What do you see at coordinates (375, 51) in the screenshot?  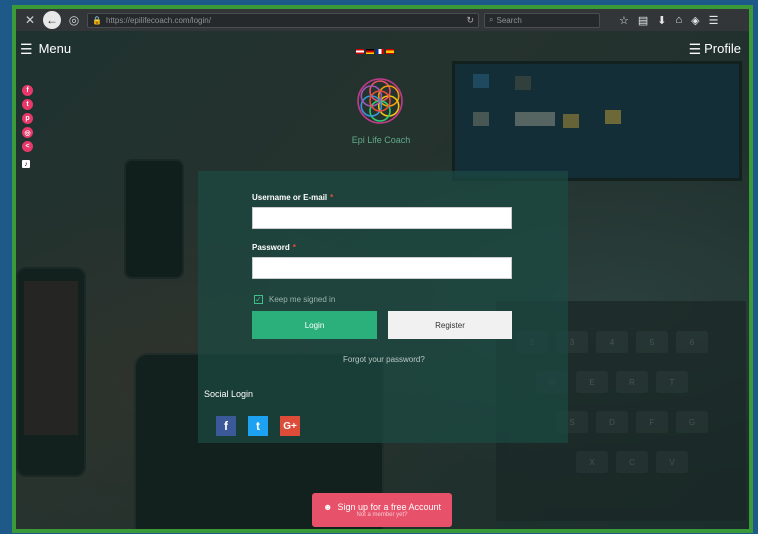 I see `language-flags` at bounding box center [375, 51].